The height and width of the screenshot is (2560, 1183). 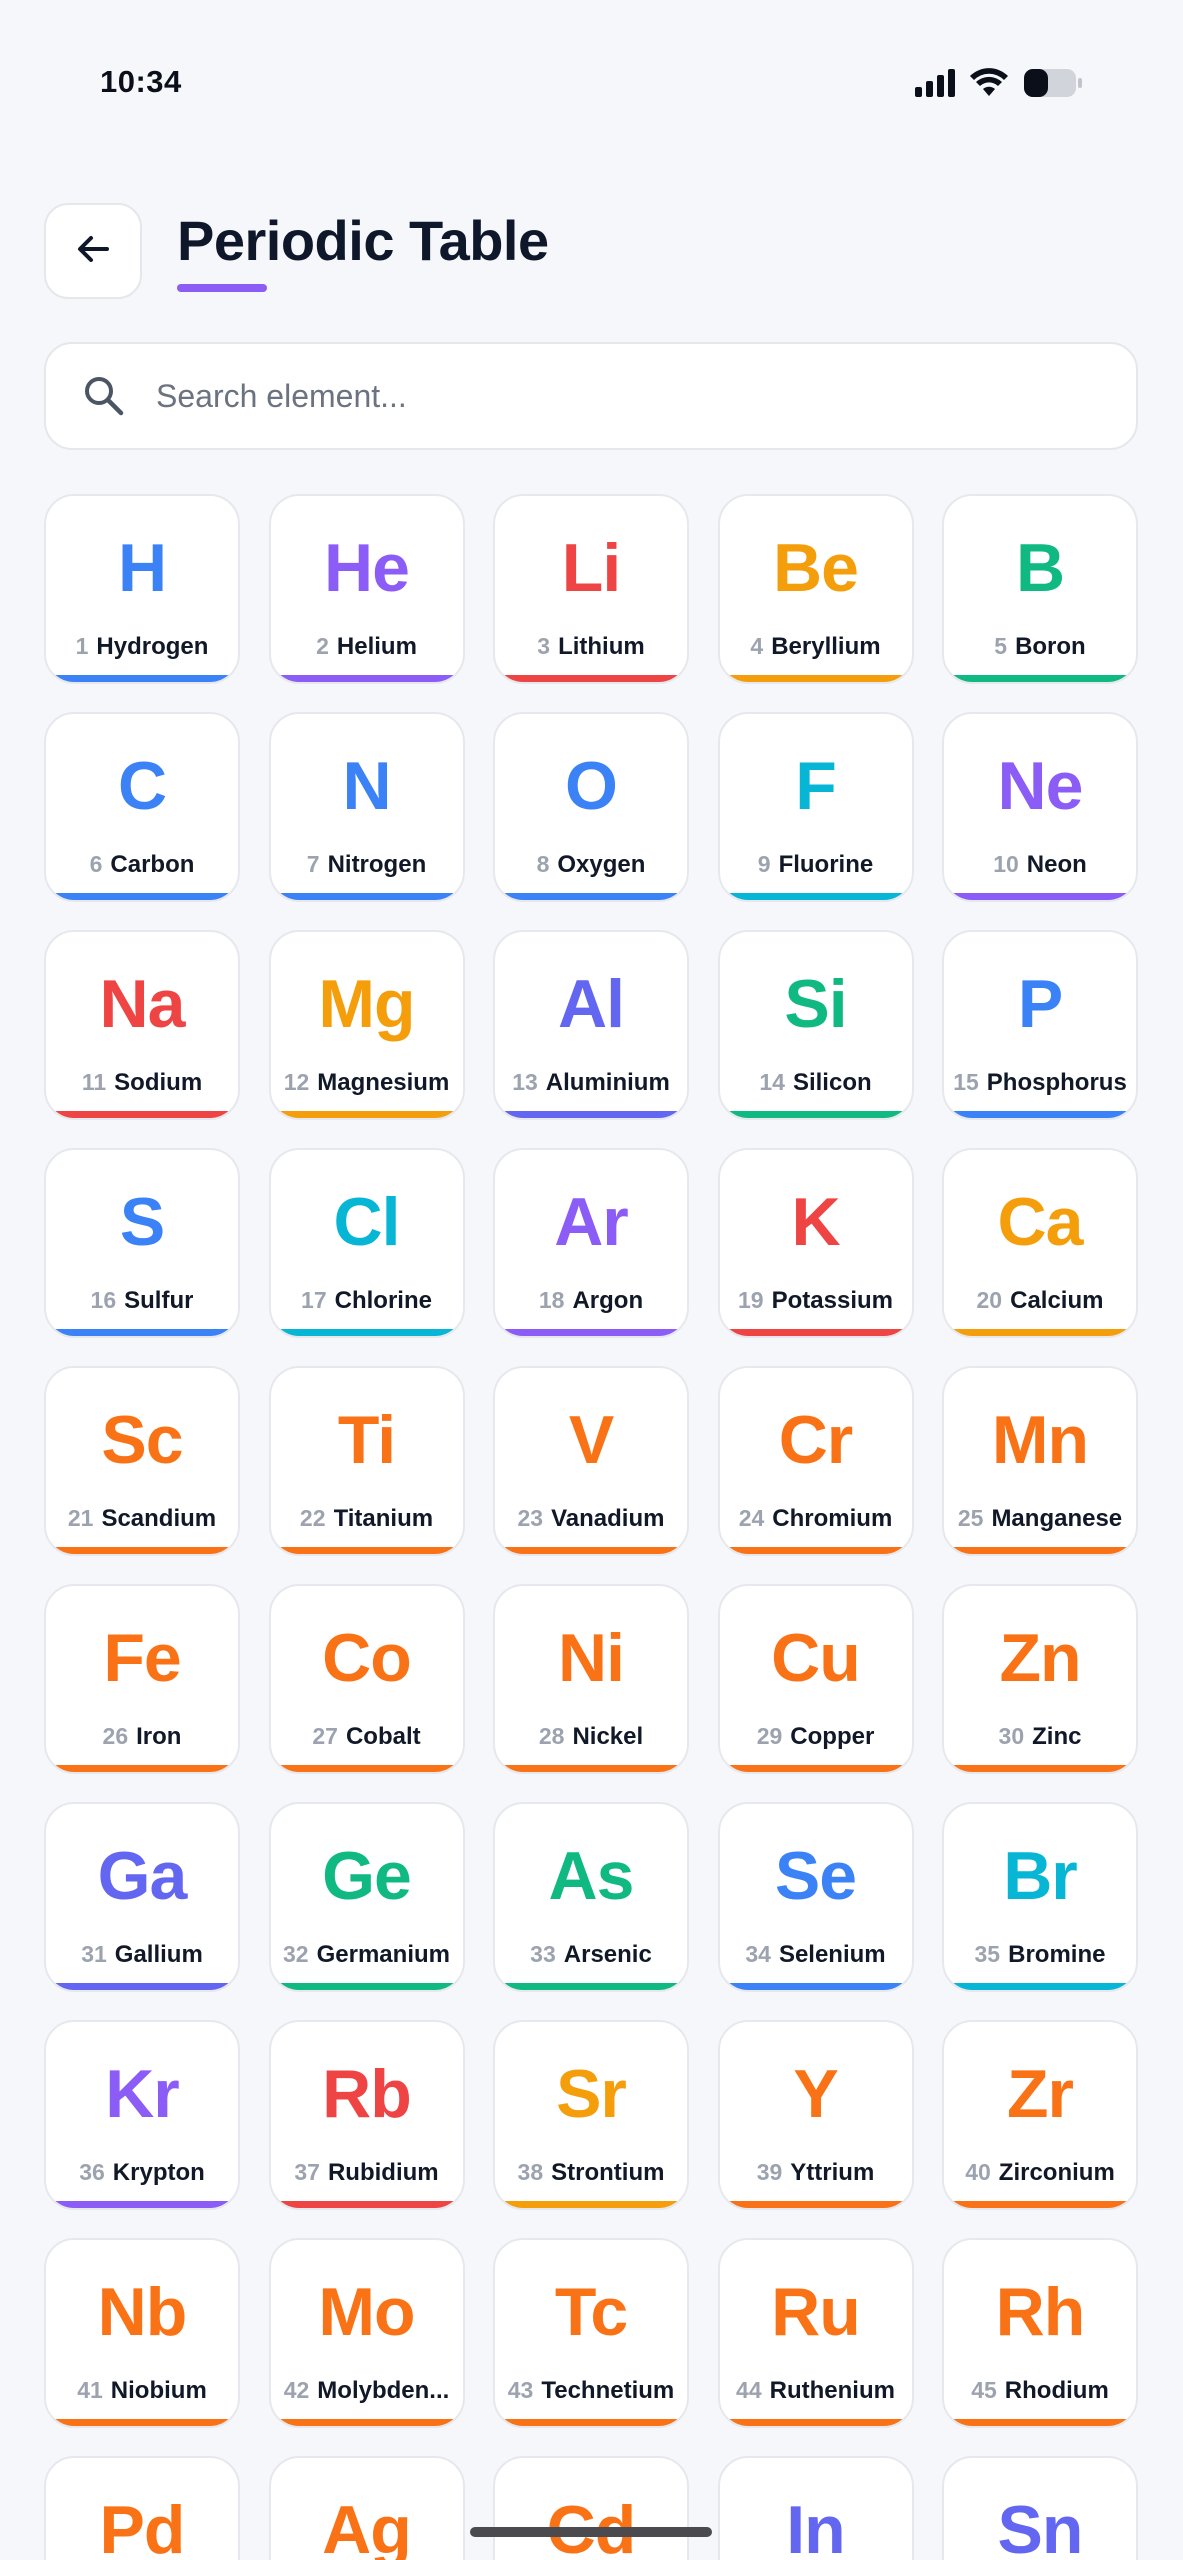 I want to click on element-tile: S 16 Sulfur, so click(x=142, y=1243).